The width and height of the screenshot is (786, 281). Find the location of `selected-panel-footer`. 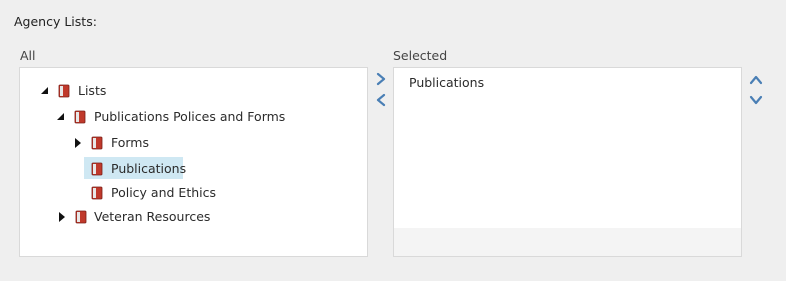

selected-panel-footer is located at coordinates (567, 242).